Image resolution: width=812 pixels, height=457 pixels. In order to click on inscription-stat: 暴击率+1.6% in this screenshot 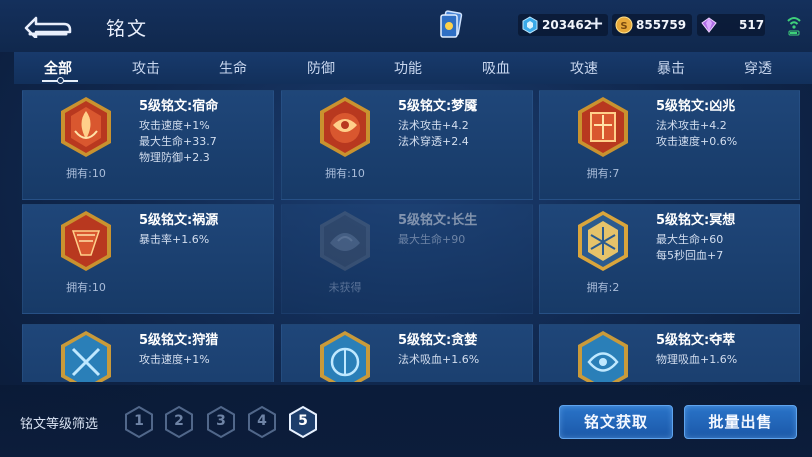, I will do `click(174, 239)`.